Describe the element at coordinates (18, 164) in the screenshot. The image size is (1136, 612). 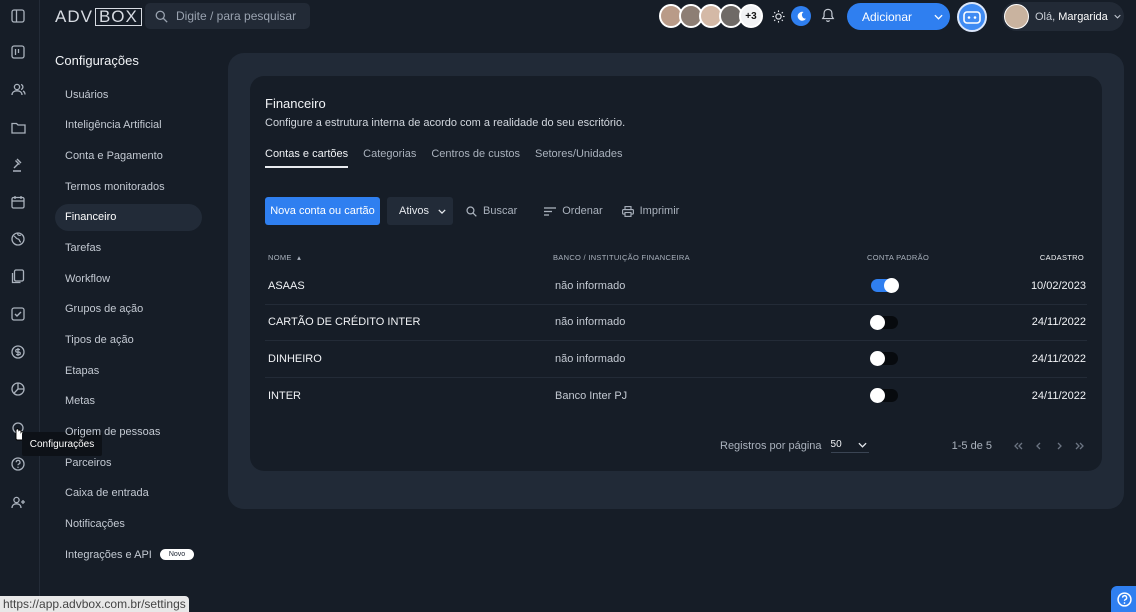
I see `gavel-icon` at that location.